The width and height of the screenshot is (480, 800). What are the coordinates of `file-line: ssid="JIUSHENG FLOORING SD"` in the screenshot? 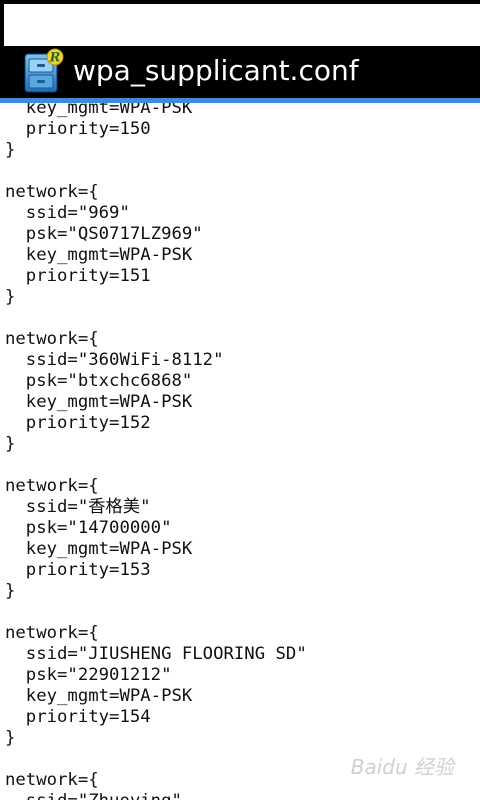 It's located at (156, 654).